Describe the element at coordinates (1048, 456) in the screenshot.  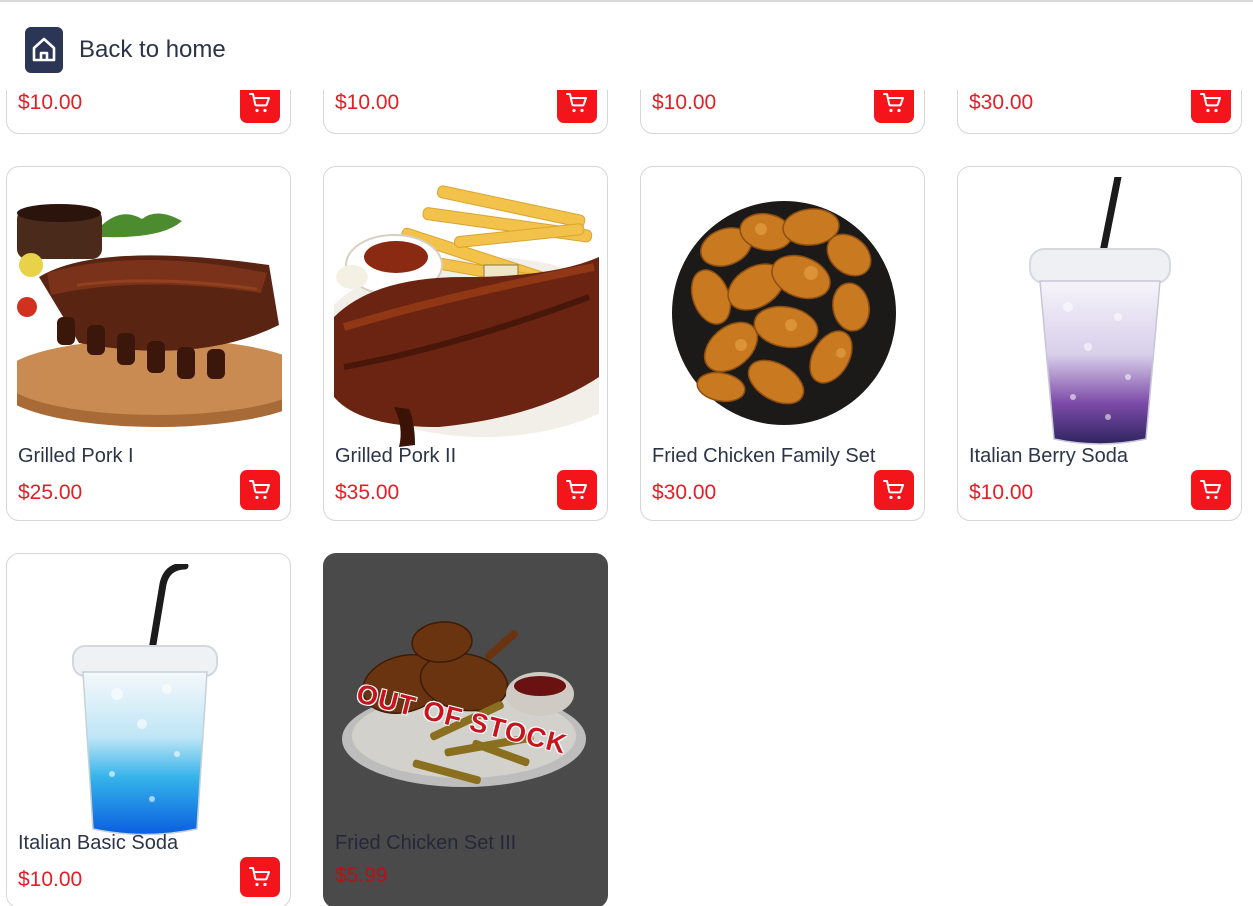
I see `product-name: Italian Berry Soda` at that location.